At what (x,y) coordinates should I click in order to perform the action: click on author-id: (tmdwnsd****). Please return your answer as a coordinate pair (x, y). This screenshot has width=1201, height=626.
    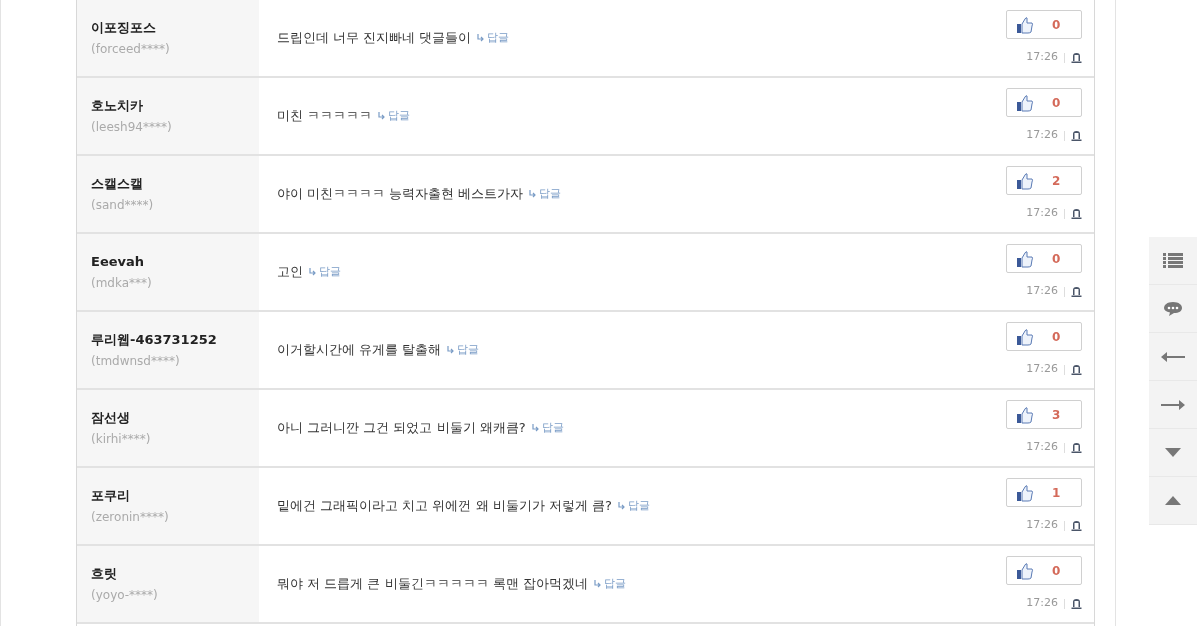
    Looking at the image, I should click on (136, 362).